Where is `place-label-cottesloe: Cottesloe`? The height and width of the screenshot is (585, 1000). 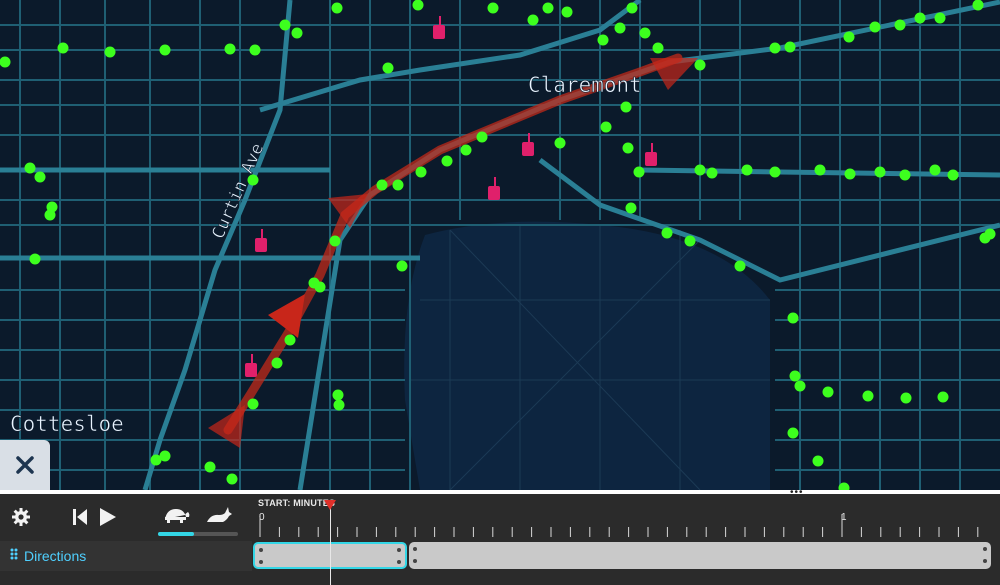
place-label-cottesloe: Cottesloe is located at coordinates (67, 424).